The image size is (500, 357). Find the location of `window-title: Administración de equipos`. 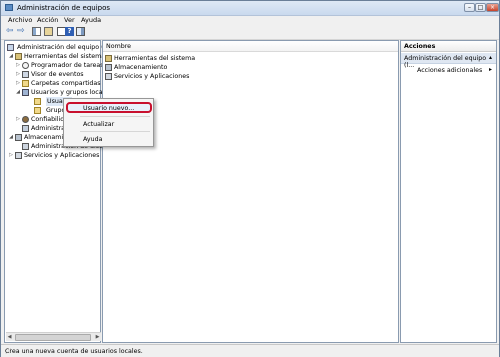

window-title: Administración de equipos is located at coordinates (64, 8).